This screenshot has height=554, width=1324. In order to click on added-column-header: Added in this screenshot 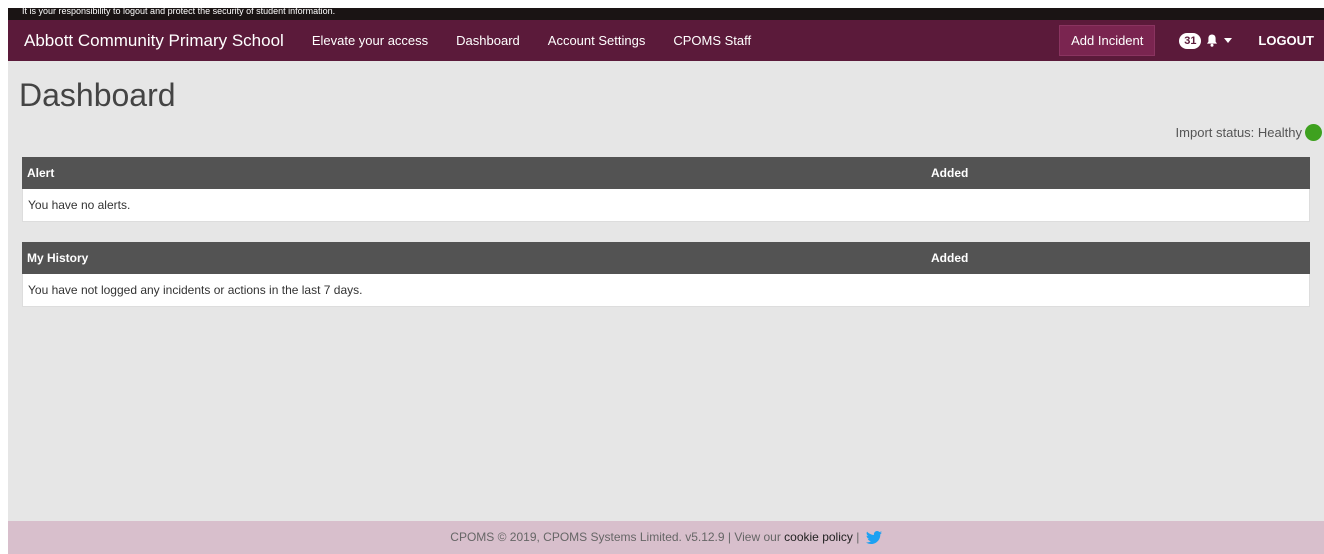, I will do `click(950, 173)`.